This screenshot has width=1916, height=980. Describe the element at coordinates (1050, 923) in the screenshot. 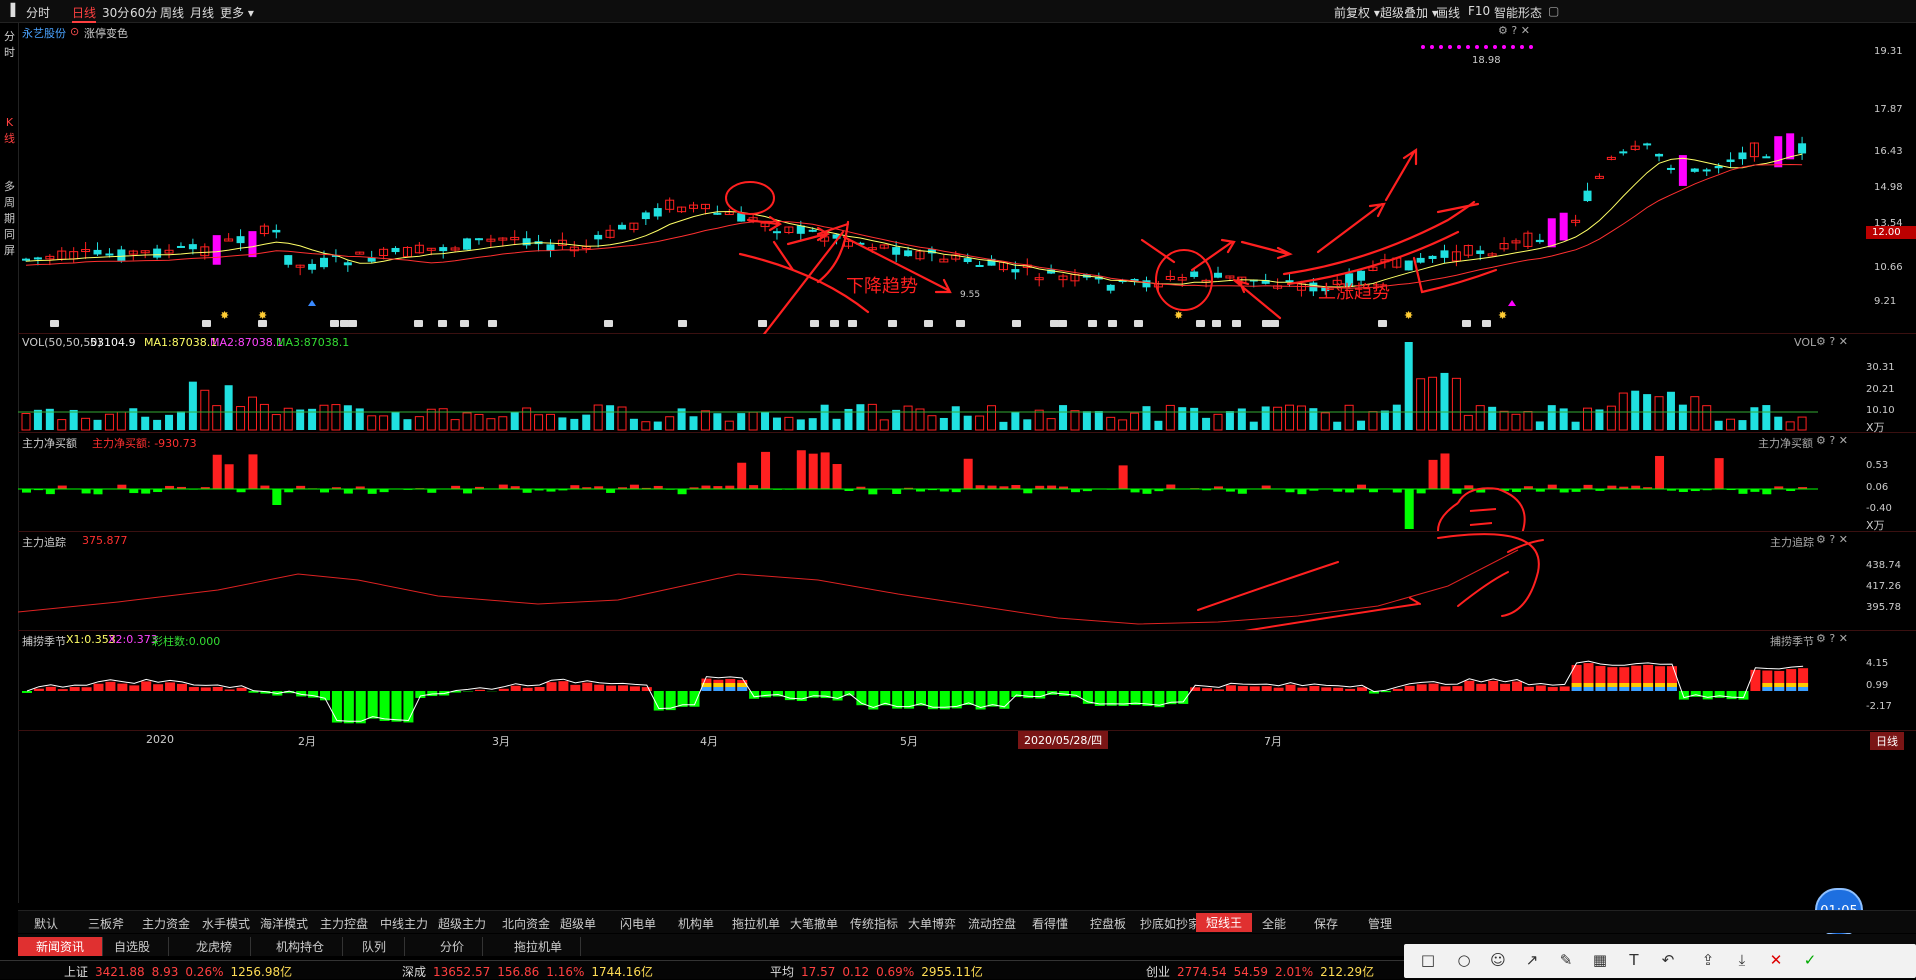

I see `indicator-tab: 看得懂` at that location.